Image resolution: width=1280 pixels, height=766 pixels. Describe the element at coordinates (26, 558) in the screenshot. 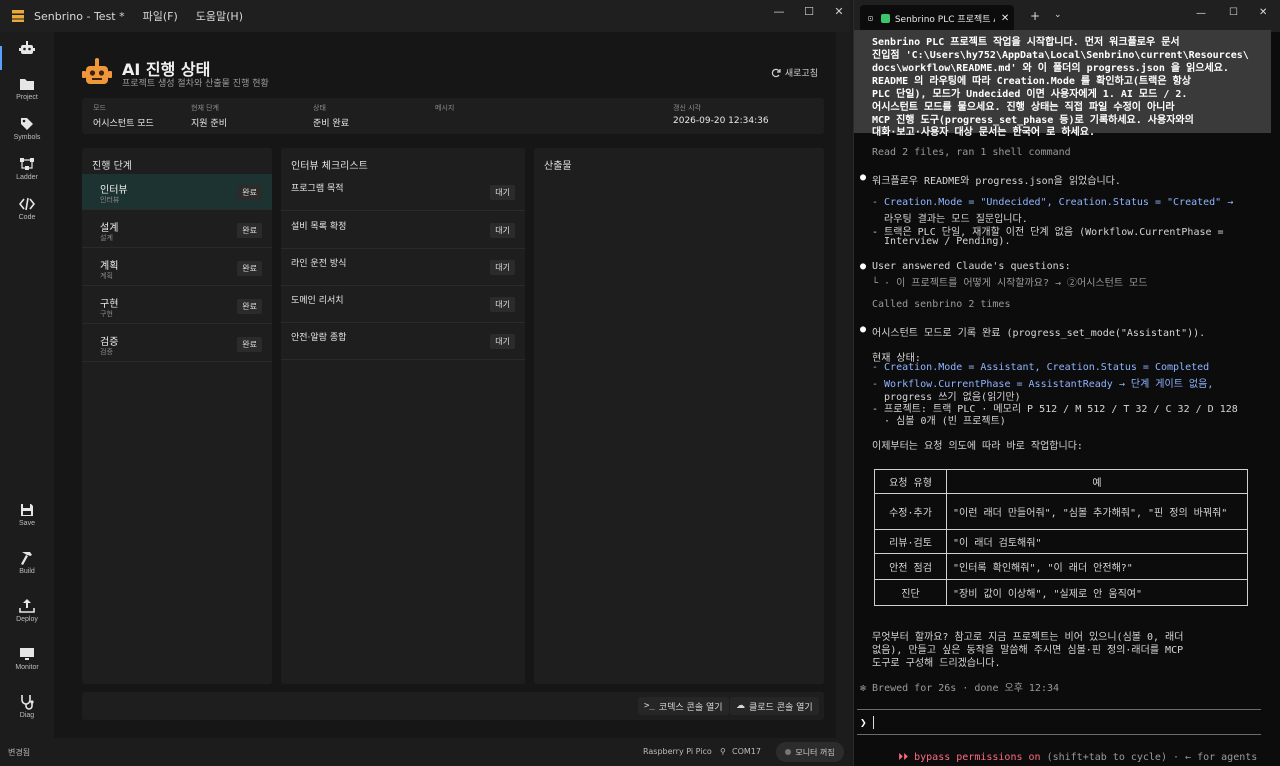

I see `hammer-icon` at that location.